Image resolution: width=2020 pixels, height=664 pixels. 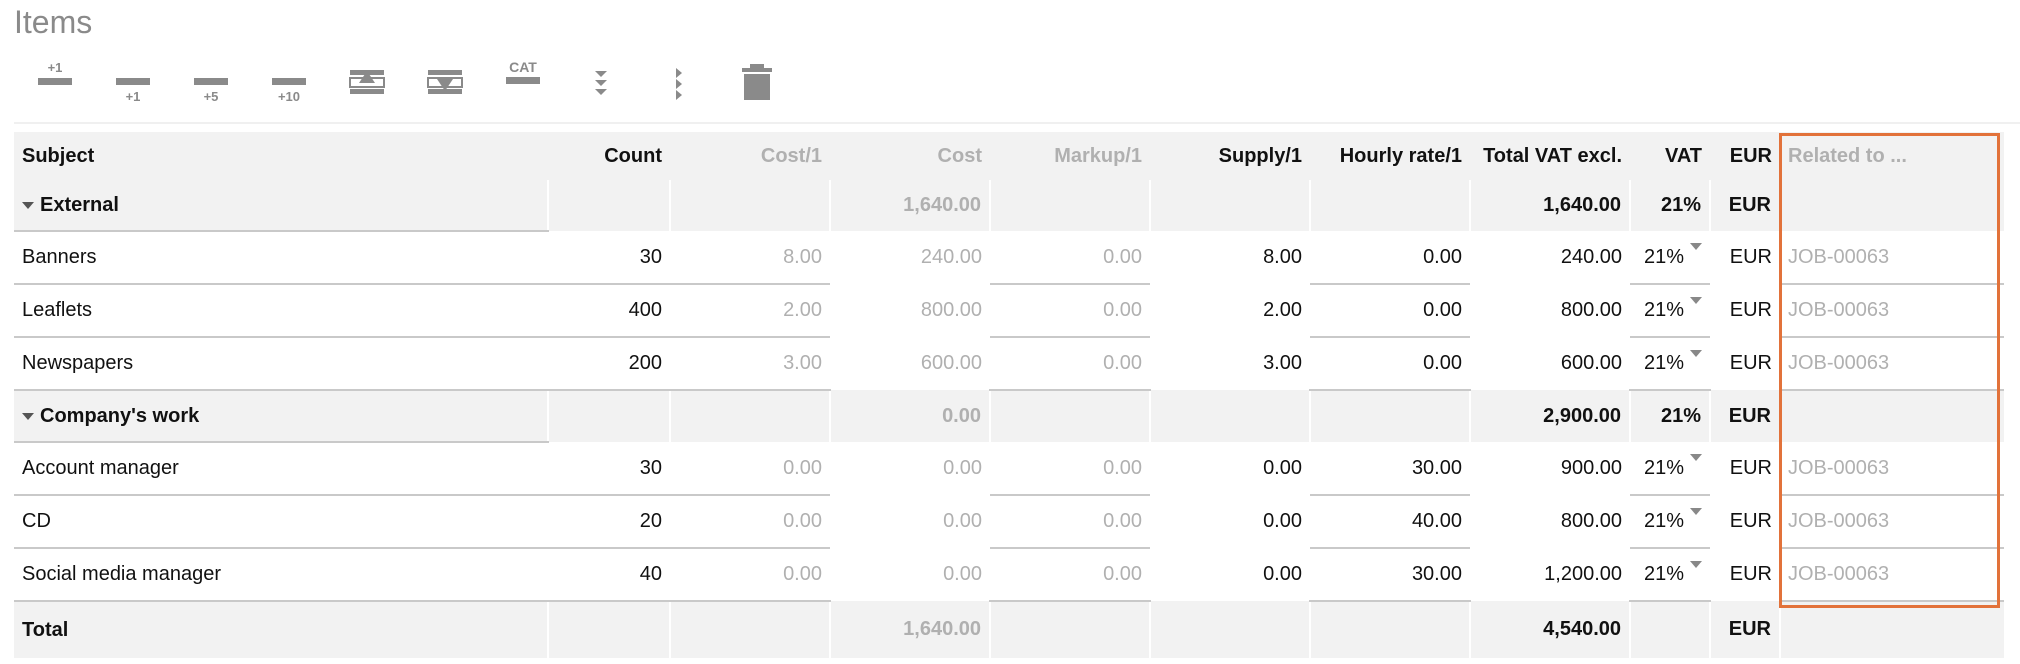 I want to click on item-cost-per-unit: 2.00, so click(x=750, y=311).